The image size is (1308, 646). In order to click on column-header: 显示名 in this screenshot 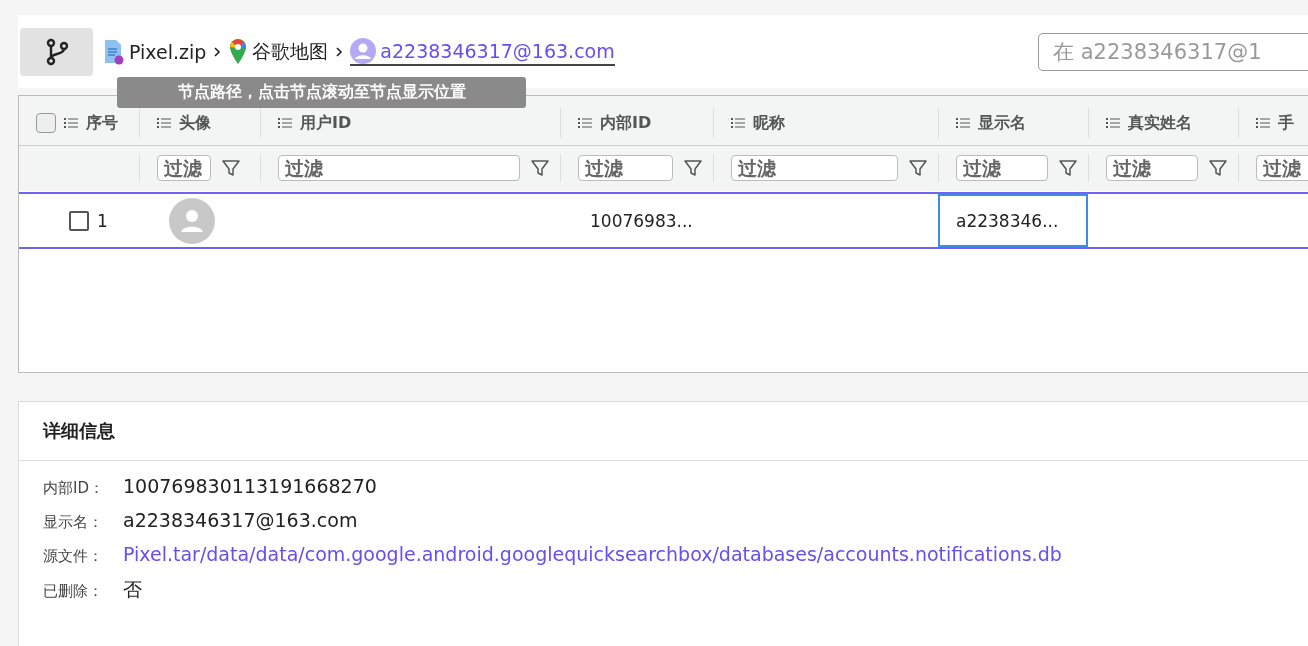, I will do `click(1002, 123)`.